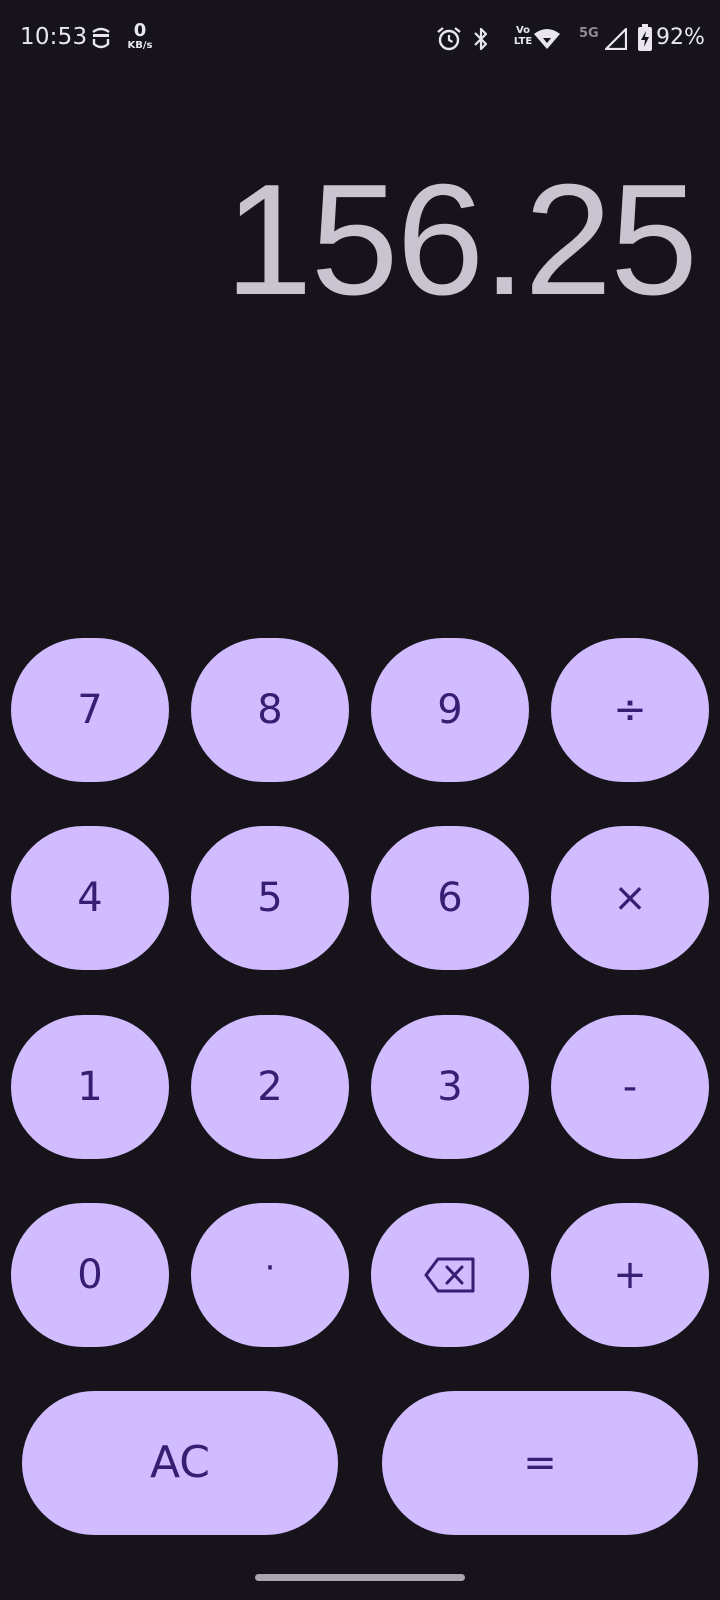 The image size is (720, 1600). Describe the element at coordinates (461, 240) in the screenshot. I see `calculator-display: 156.25` at that location.